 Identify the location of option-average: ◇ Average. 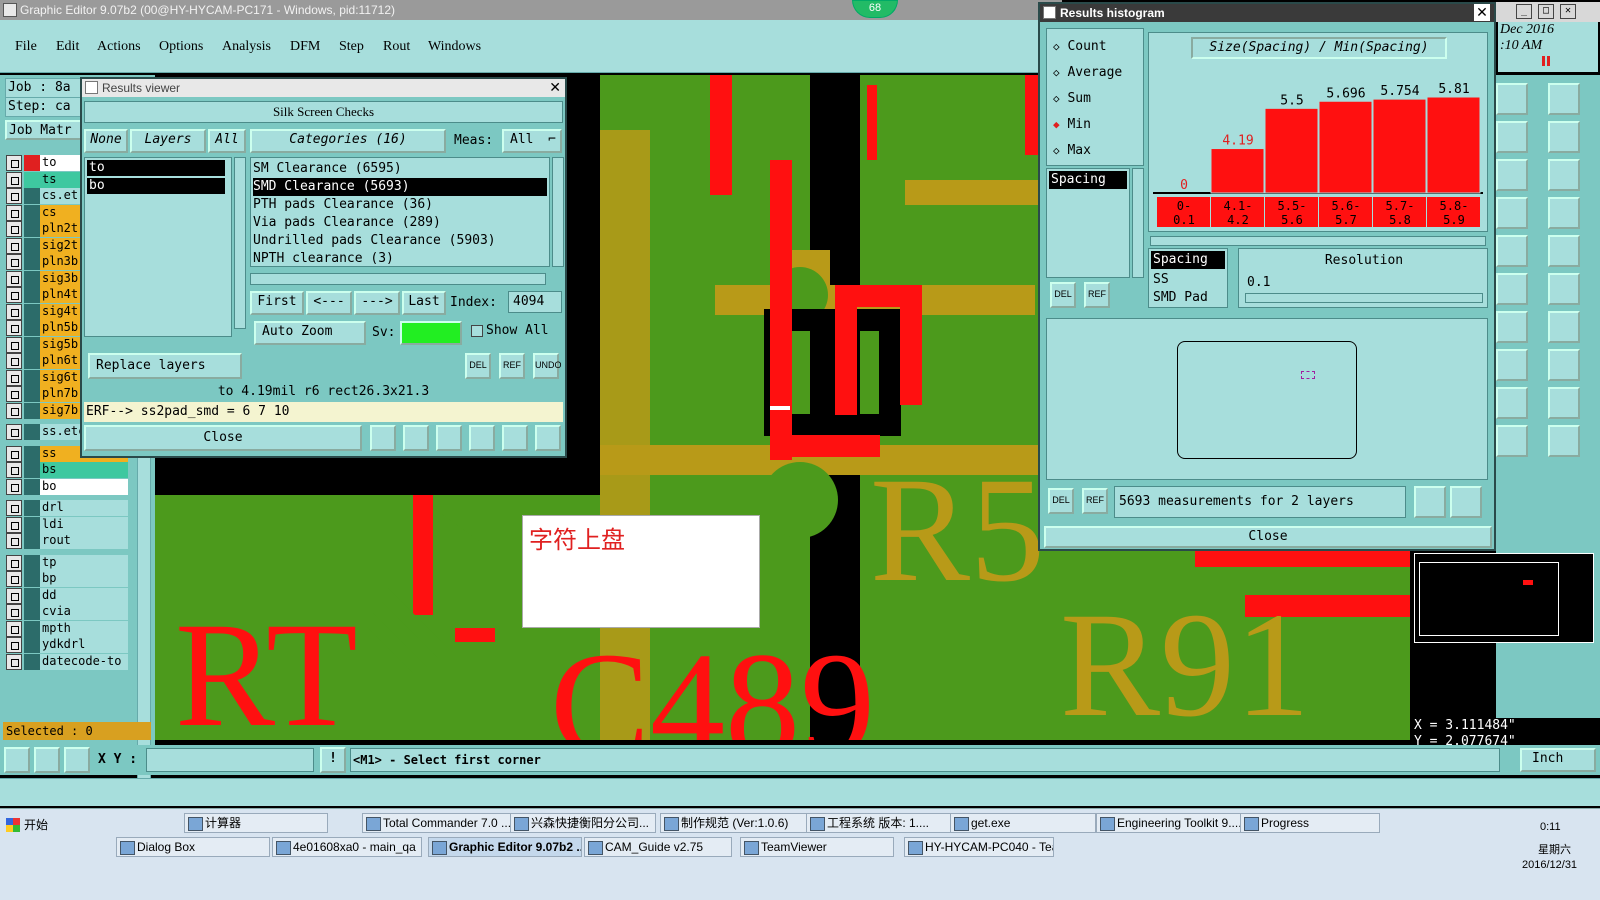
(1087, 72).